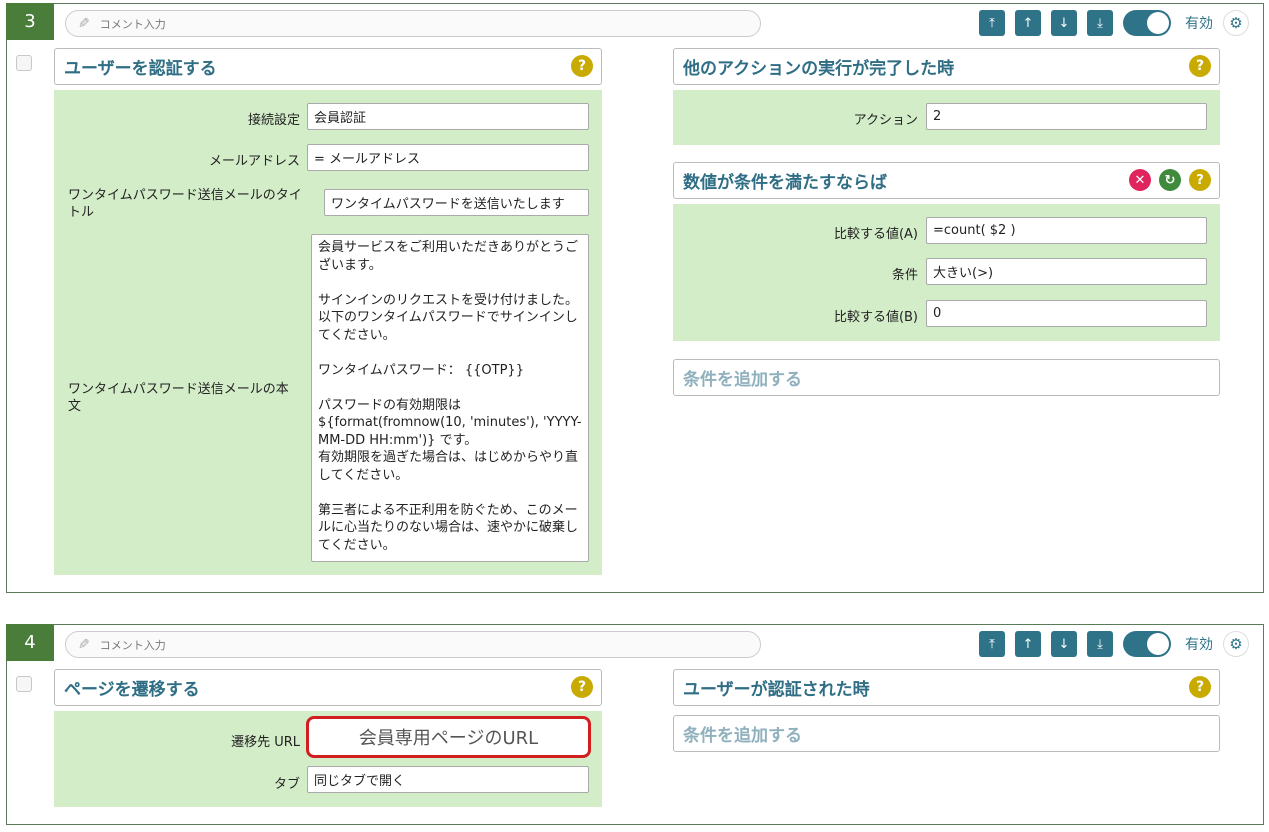  What do you see at coordinates (946, 687) in the screenshot?
I see `card-header-user-authenticated: ユーザーが認証された時 ?` at bounding box center [946, 687].